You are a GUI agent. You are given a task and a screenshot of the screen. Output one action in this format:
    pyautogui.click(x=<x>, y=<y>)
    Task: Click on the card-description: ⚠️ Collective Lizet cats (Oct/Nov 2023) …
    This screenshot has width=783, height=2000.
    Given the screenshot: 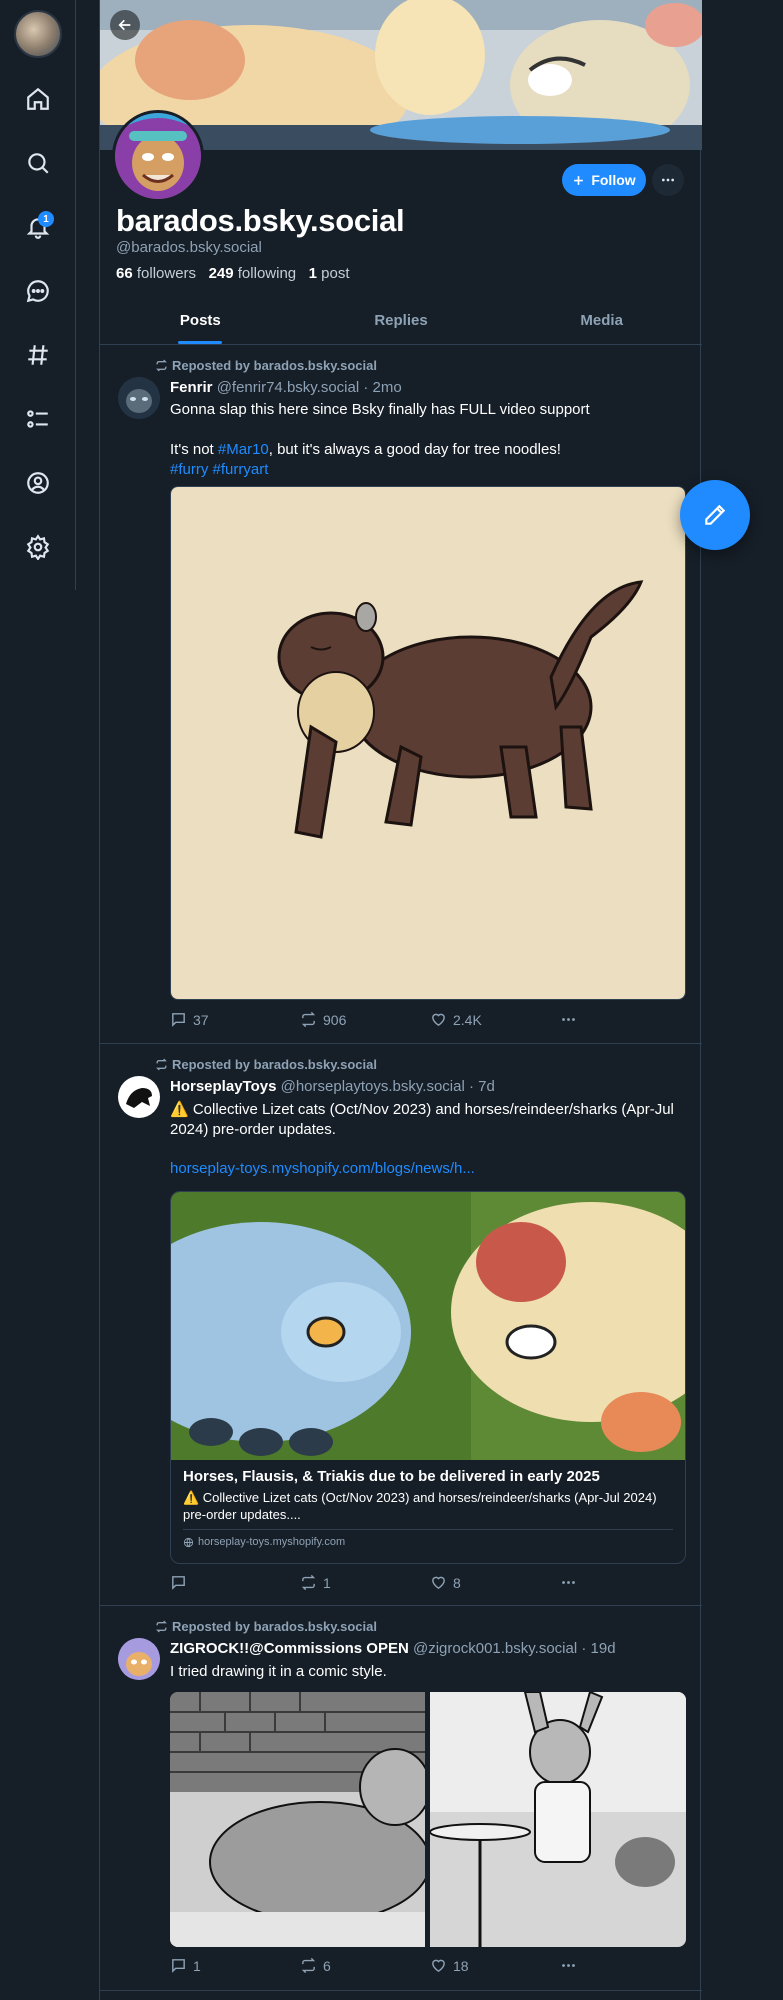 What is the action you would take?
    pyautogui.click(x=420, y=1506)
    